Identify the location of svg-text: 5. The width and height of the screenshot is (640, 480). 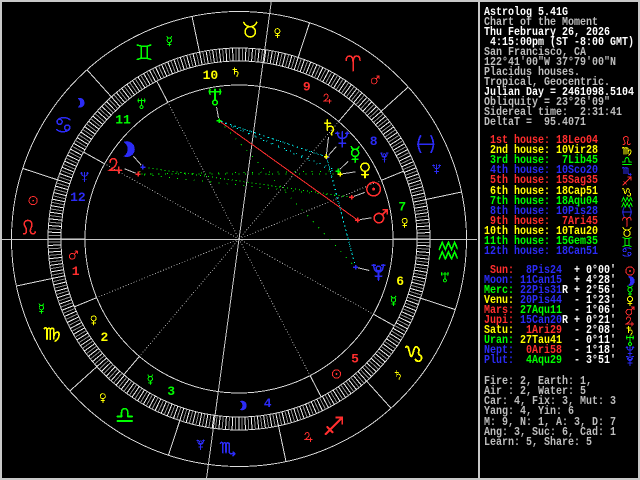
(355, 358).